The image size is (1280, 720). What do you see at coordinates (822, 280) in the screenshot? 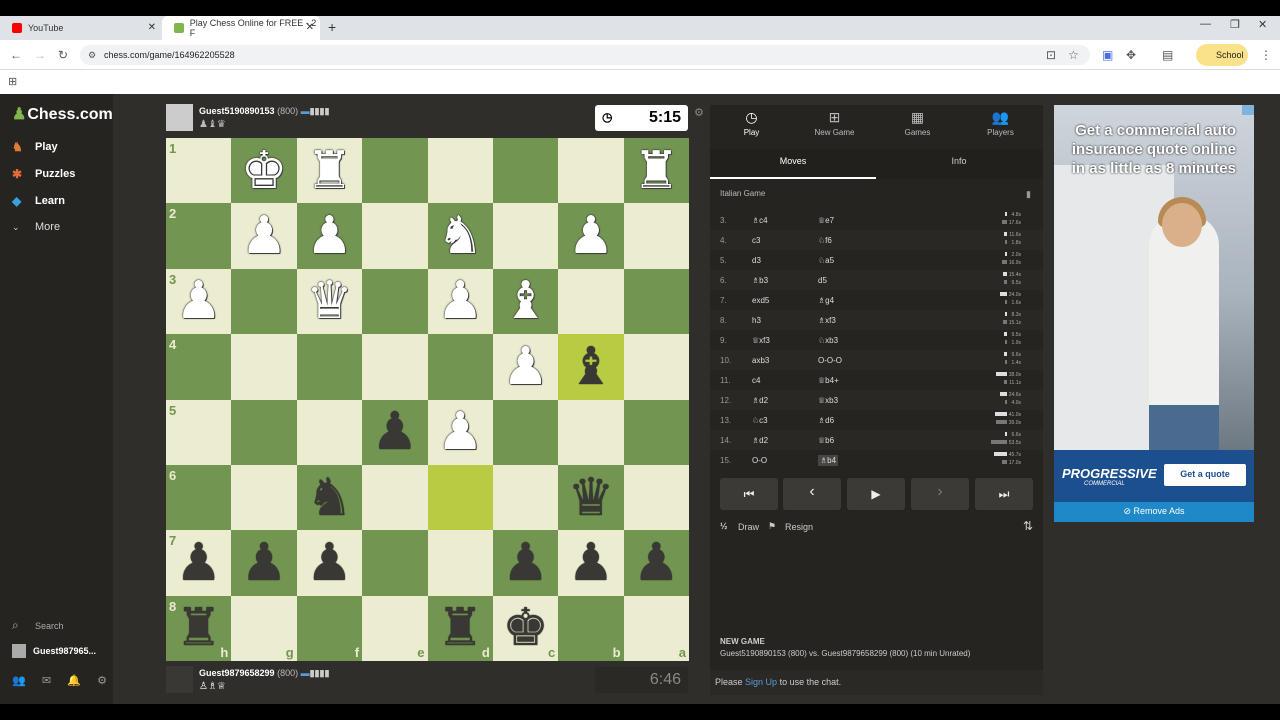
I see `black-move: d5` at bounding box center [822, 280].